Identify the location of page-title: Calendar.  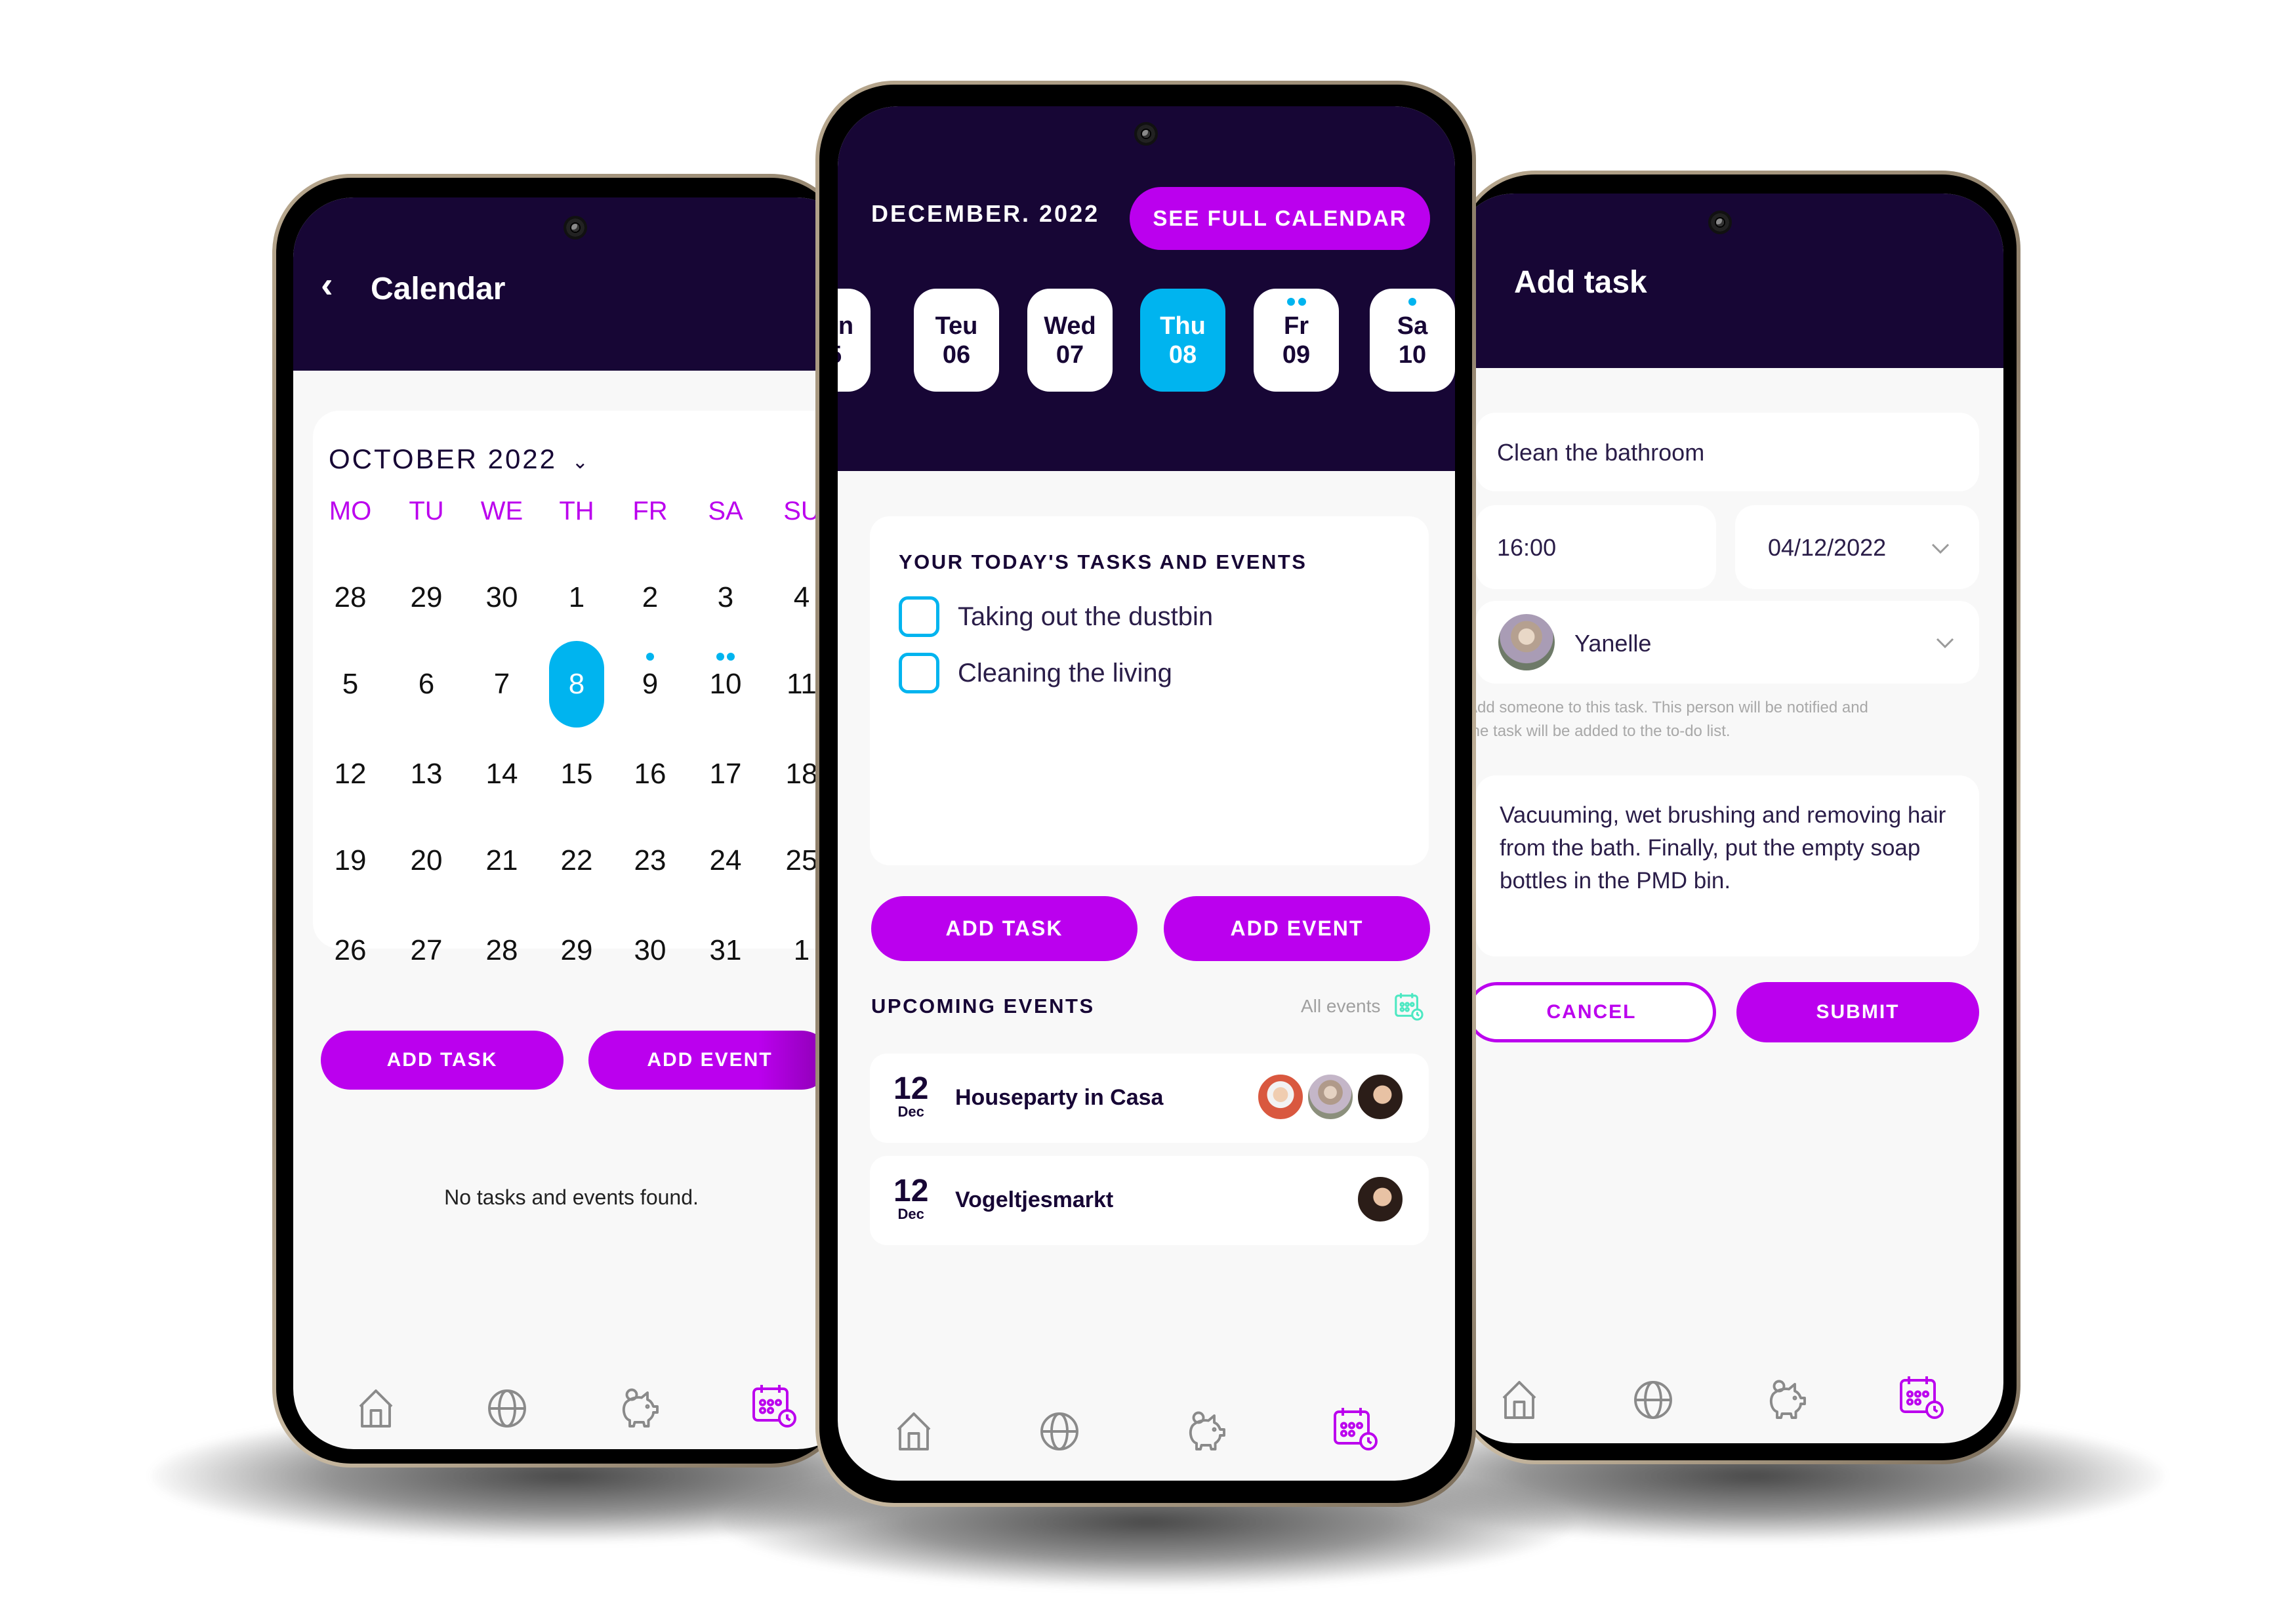
(439, 289).